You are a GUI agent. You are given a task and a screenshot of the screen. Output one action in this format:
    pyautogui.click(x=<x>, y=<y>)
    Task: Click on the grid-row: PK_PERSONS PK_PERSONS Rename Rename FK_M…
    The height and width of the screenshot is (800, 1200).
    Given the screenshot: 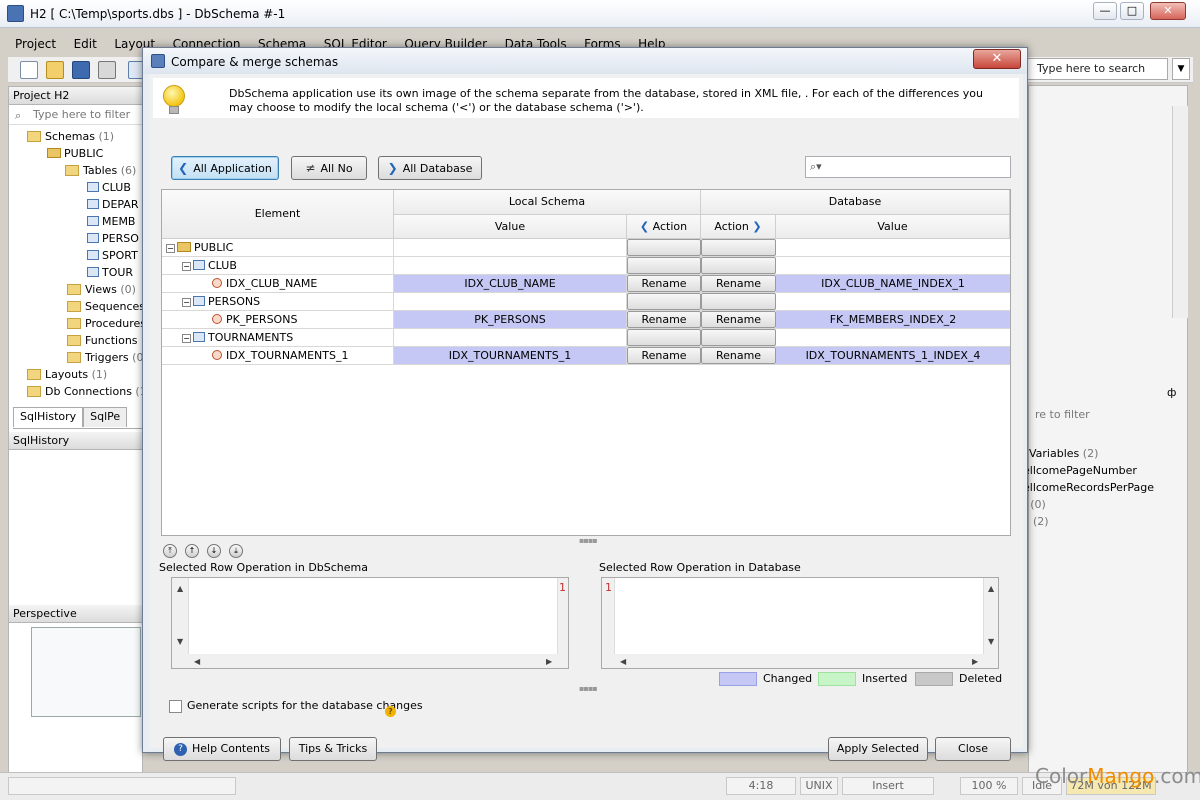 What is the action you would take?
    pyautogui.click(x=586, y=320)
    